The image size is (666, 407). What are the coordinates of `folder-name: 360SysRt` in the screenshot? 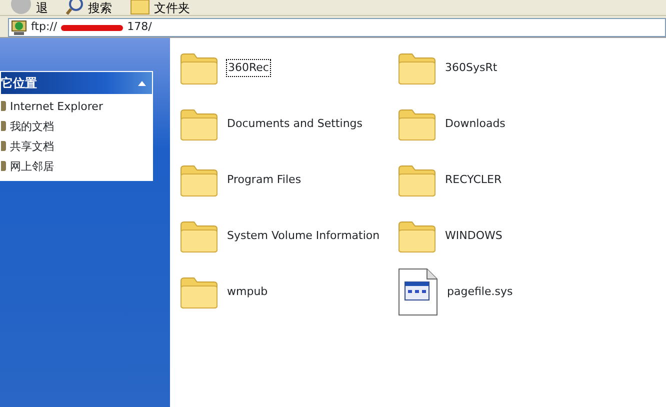 It's located at (471, 68).